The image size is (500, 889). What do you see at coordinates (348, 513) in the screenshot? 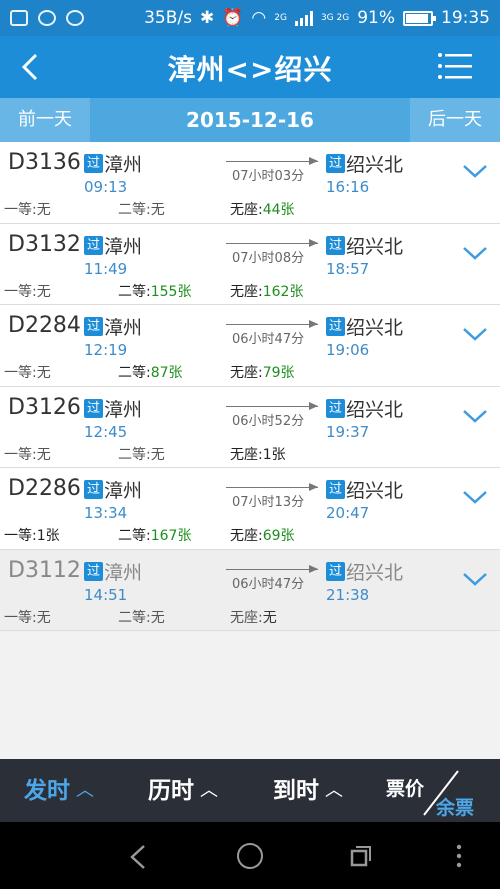
I see `arrival-time: 20:47` at bounding box center [348, 513].